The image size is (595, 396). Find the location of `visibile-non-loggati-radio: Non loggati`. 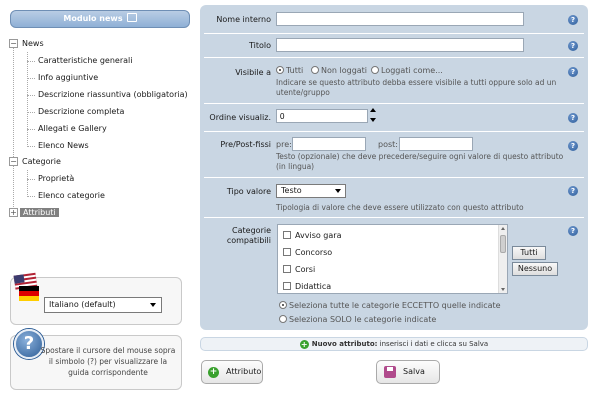

visibile-non-loggati-radio: Non loggati is located at coordinates (339, 70).